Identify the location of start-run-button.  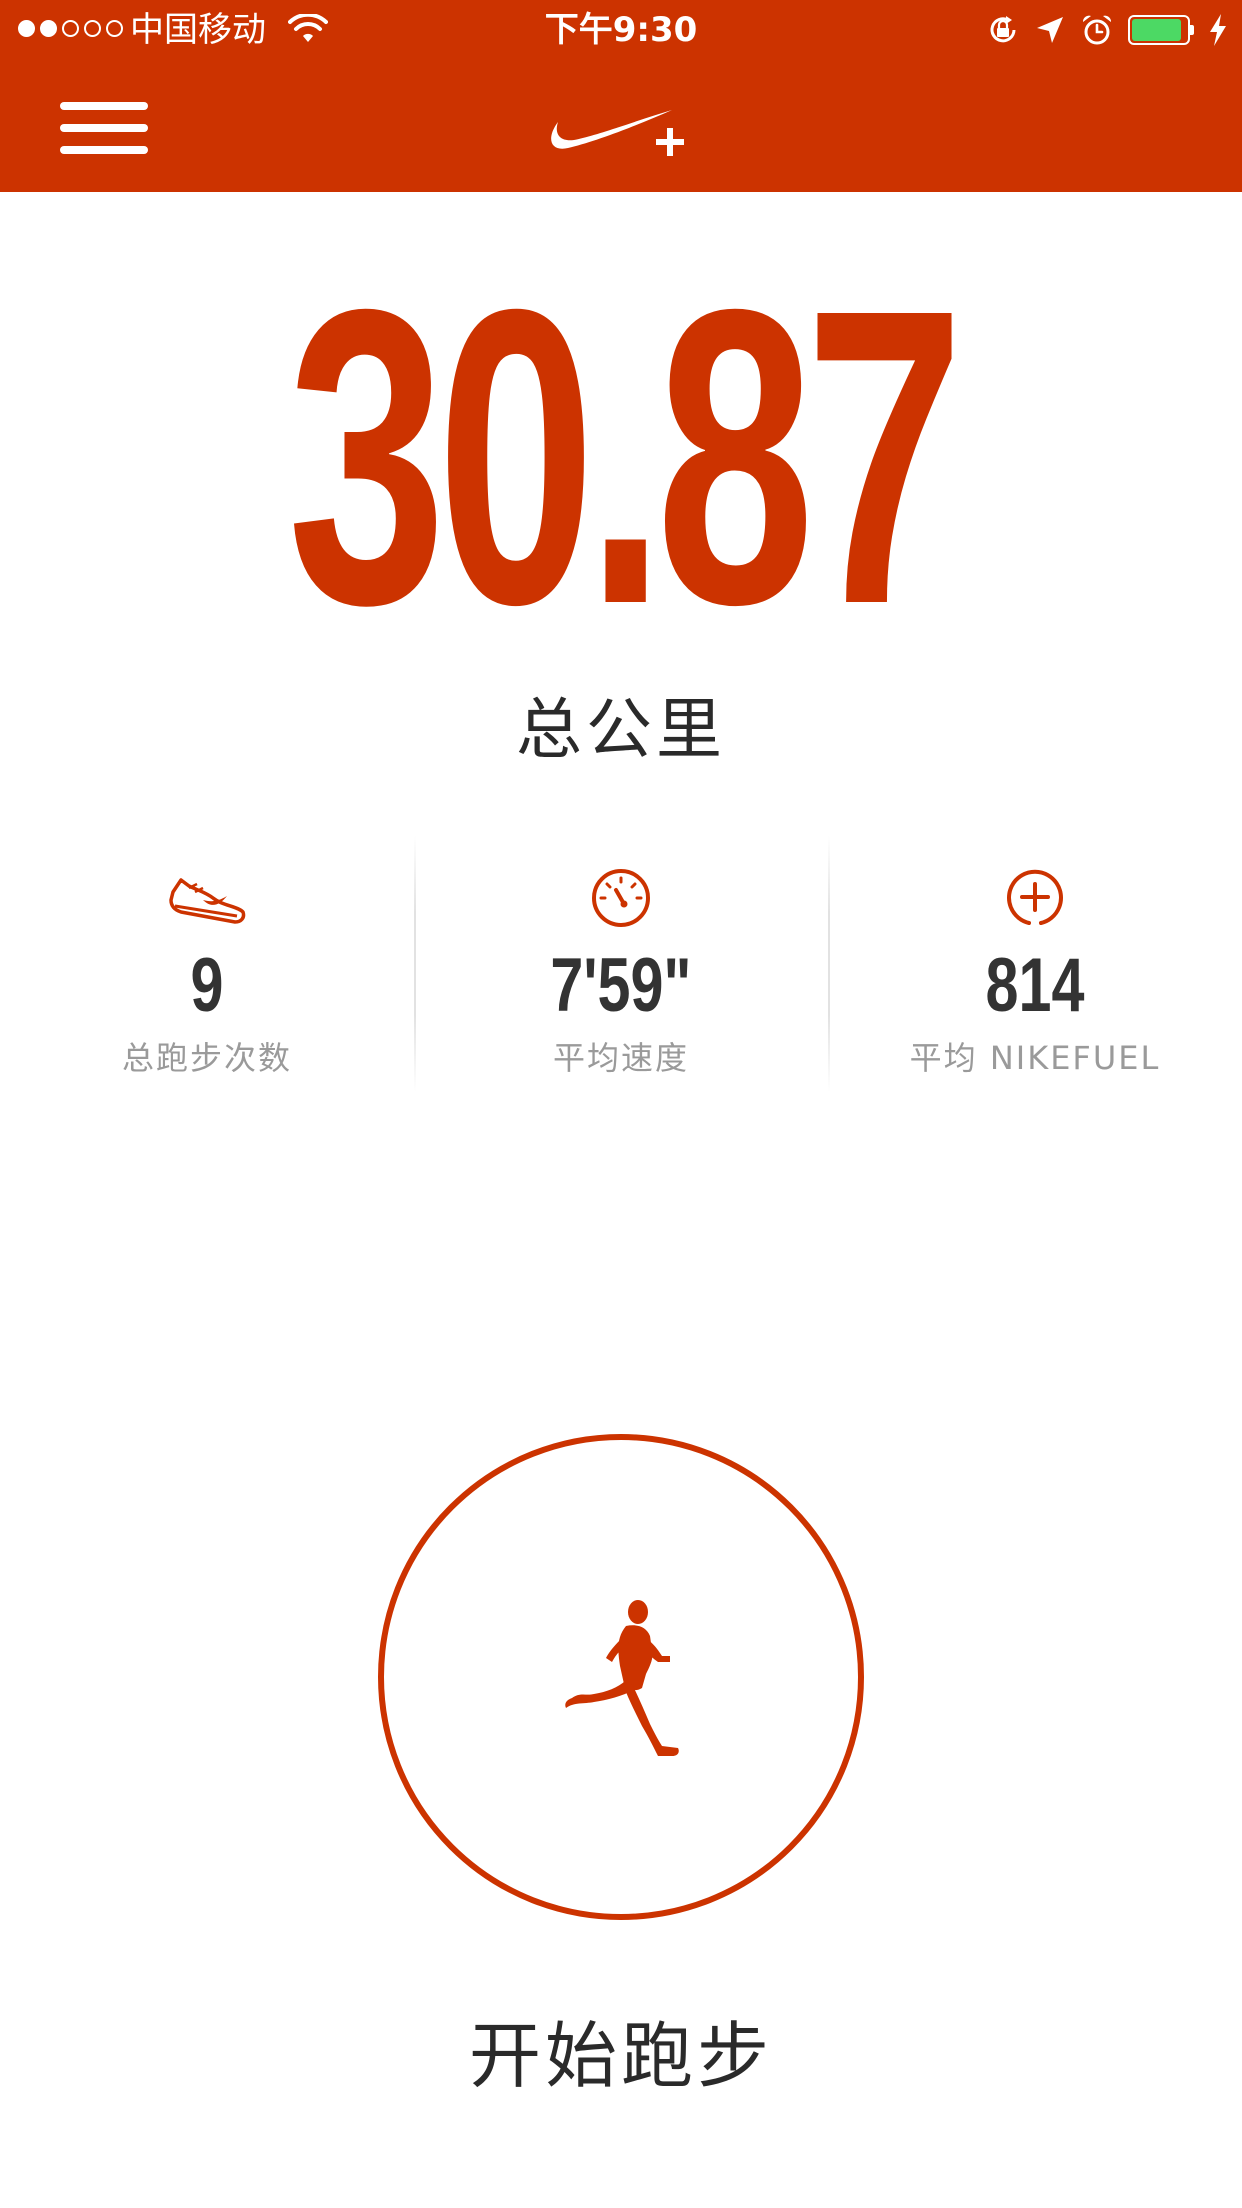
(621, 1677).